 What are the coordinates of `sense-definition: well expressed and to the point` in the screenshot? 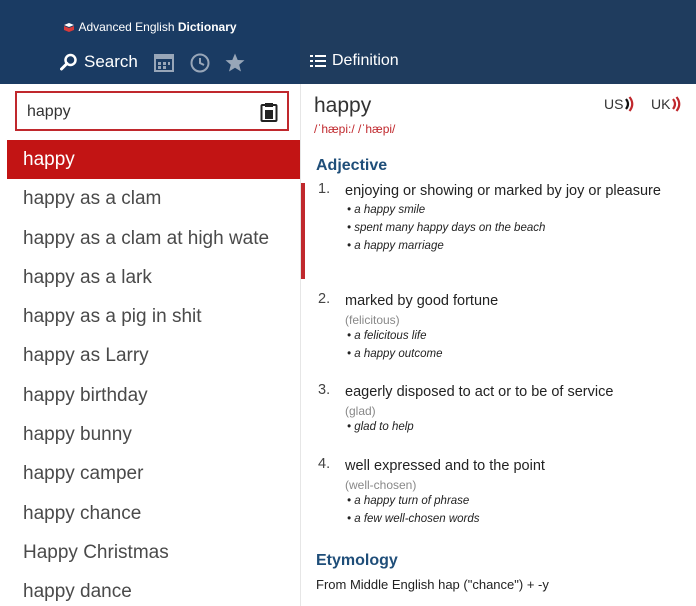 It's located at (445, 466).